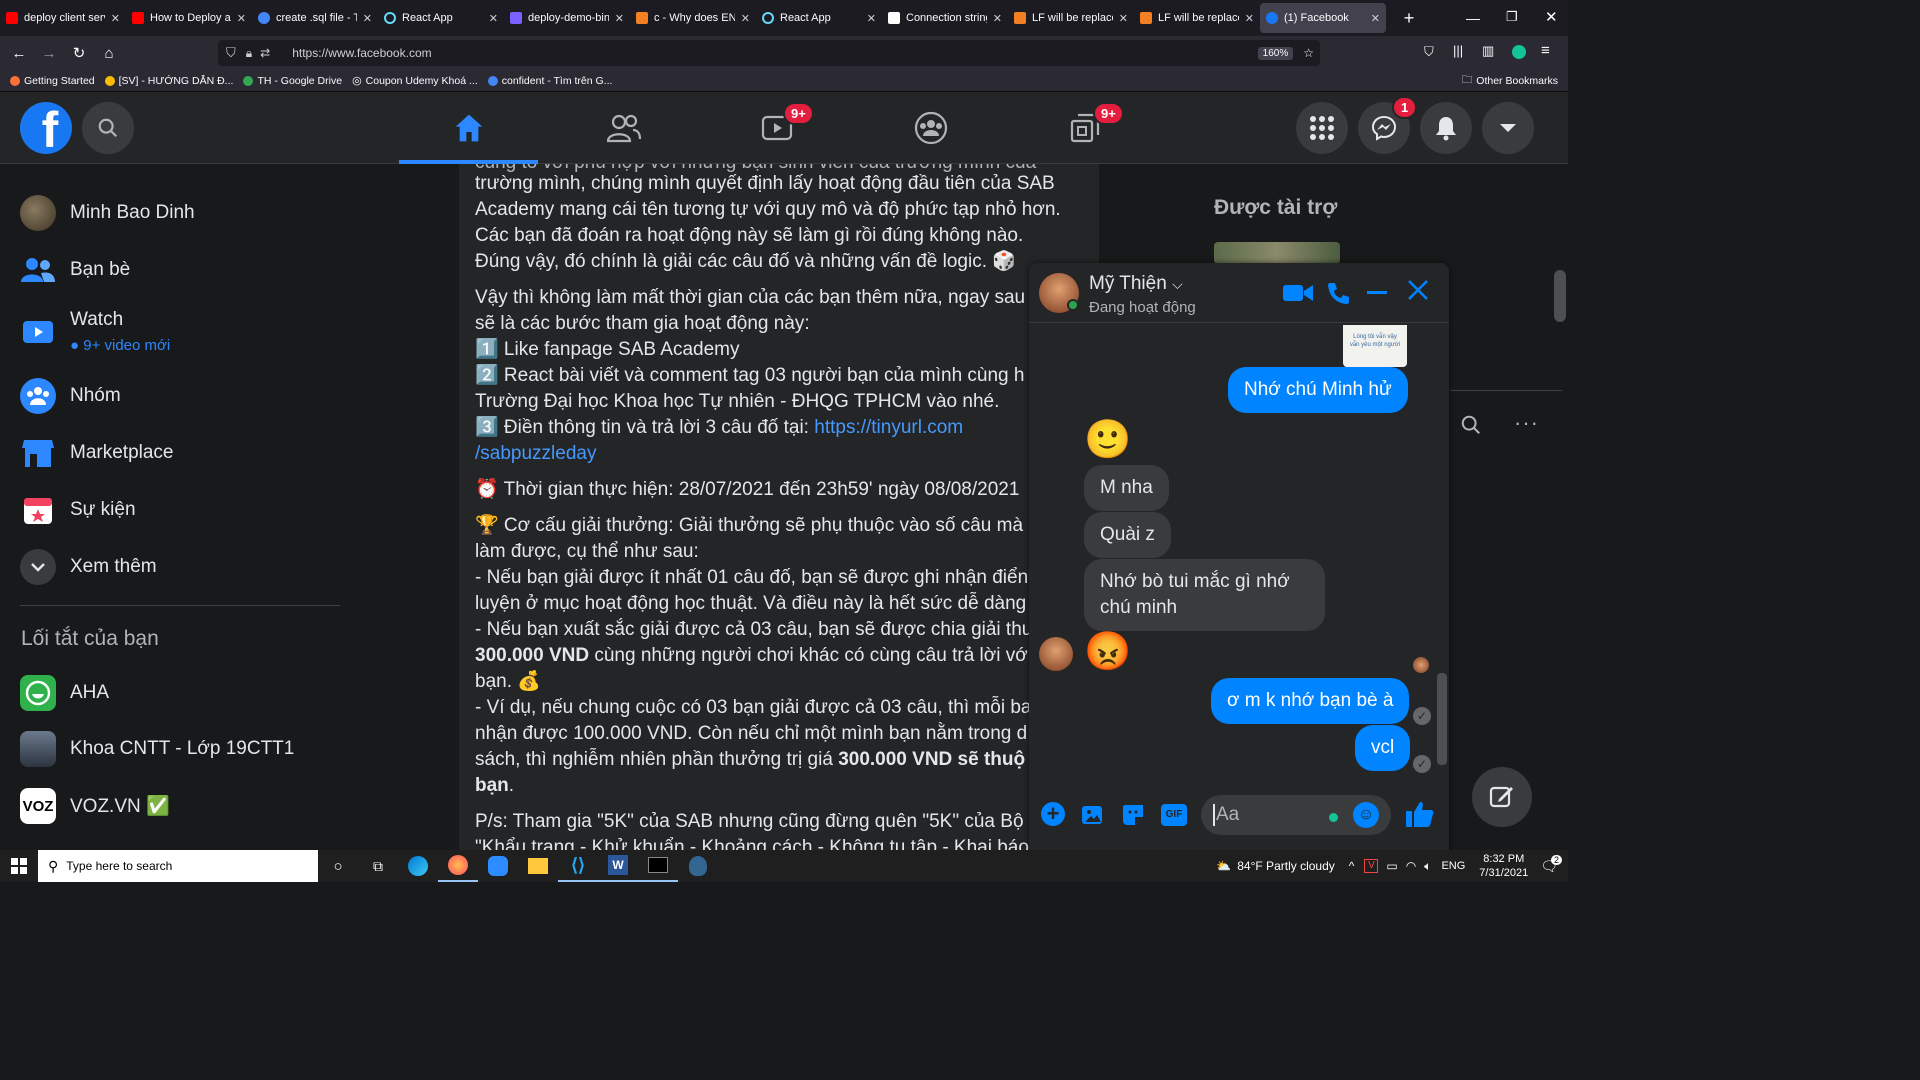  Describe the element at coordinates (70, 396) in the screenshot. I see `sidebar-item-groups: Nhóm` at that location.